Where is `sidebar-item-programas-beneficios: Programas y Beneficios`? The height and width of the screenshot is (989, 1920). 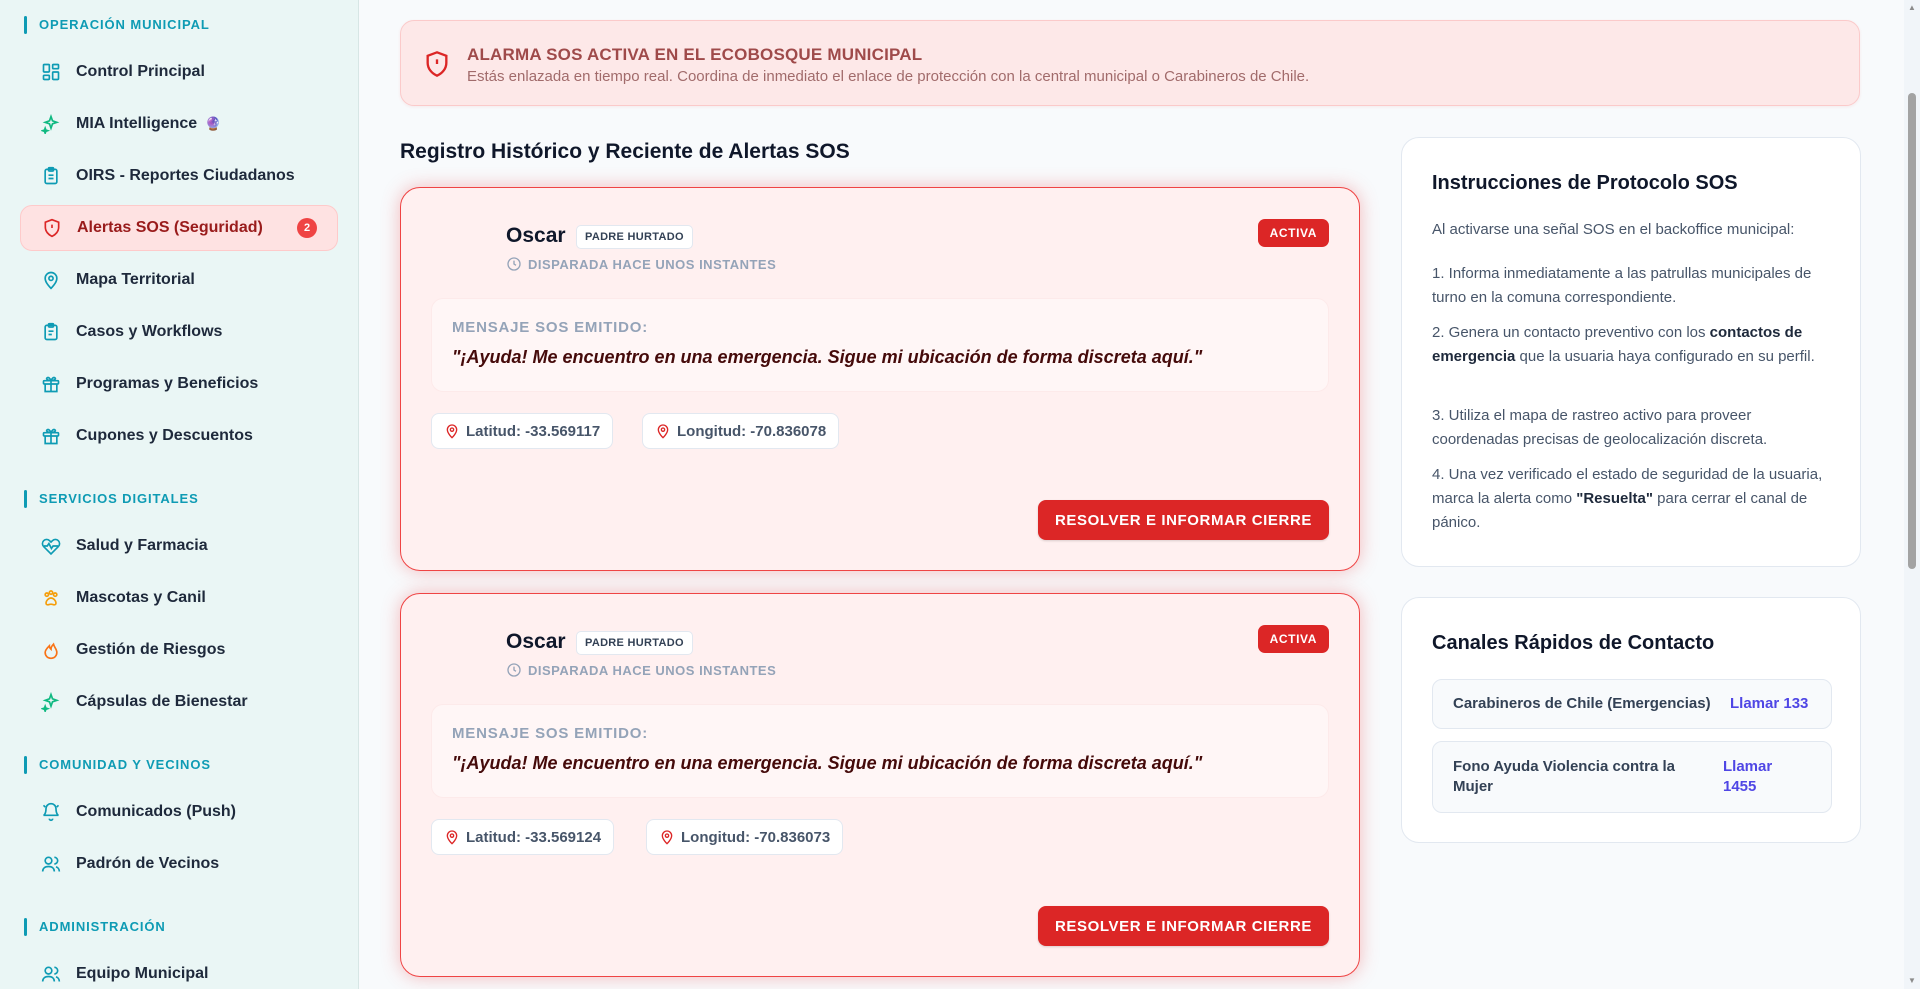 sidebar-item-programas-beneficios: Programas y Beneficios is located at coordinates (179, 384).